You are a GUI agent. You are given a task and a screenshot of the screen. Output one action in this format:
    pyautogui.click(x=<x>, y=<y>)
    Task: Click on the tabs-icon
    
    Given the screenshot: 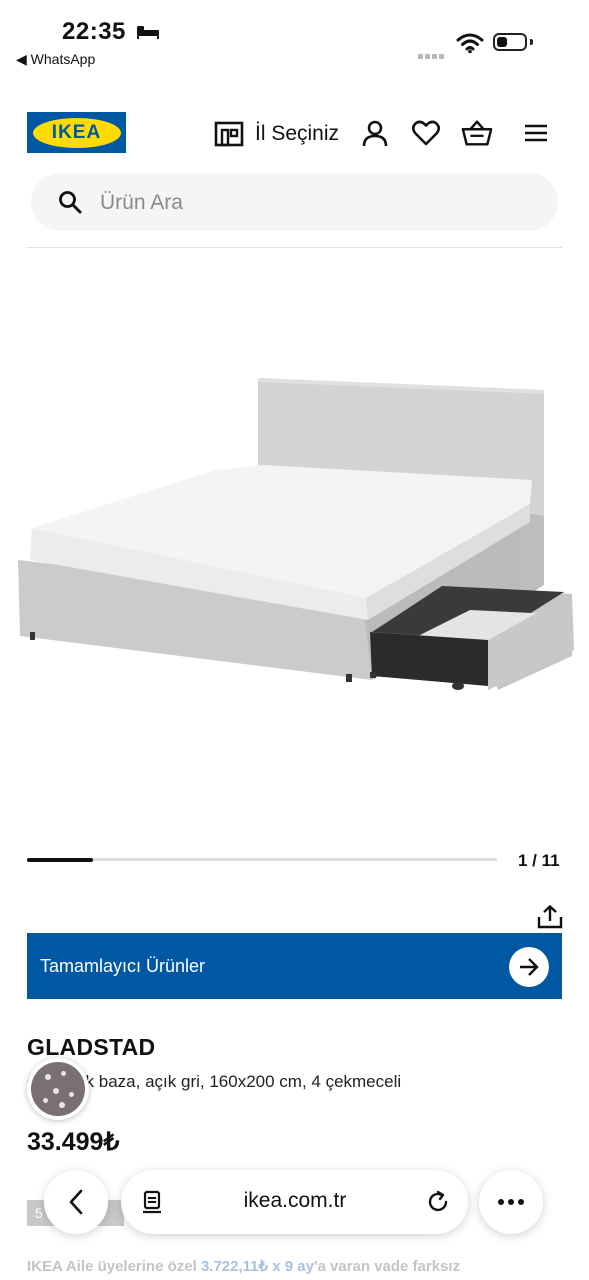 What is the action you would take?
    pyautogui.click(x=152, y=1203)
    